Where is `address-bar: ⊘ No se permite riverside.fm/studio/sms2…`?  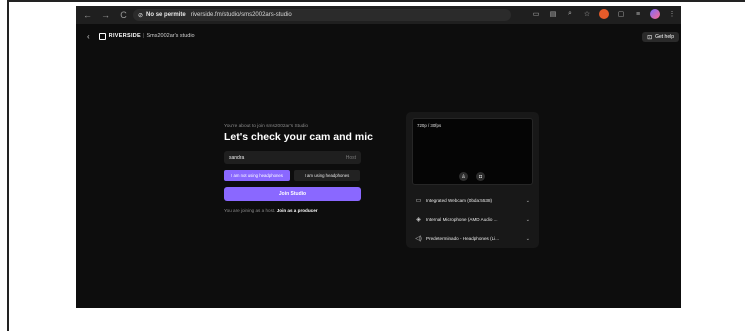
address-bar: ⊘ No se permite riverside.fm/studio/sms2… is located at coordinates (322, 15).